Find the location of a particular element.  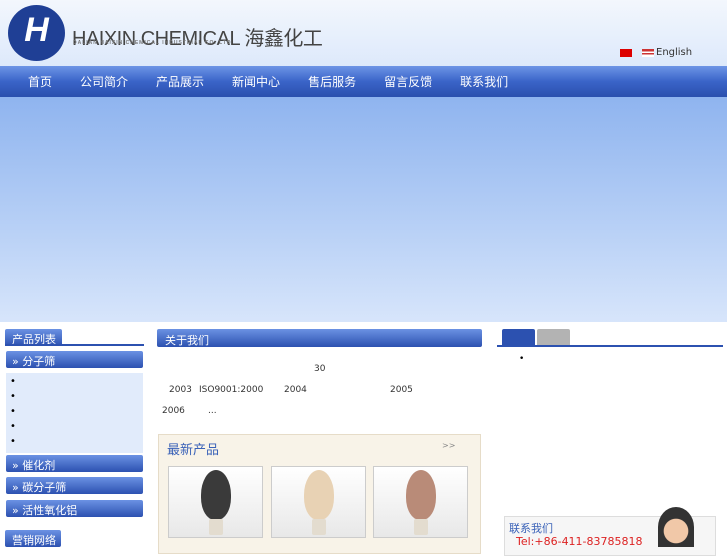

latest-products: 最新产品 >> is located at coordinates (319, 494).